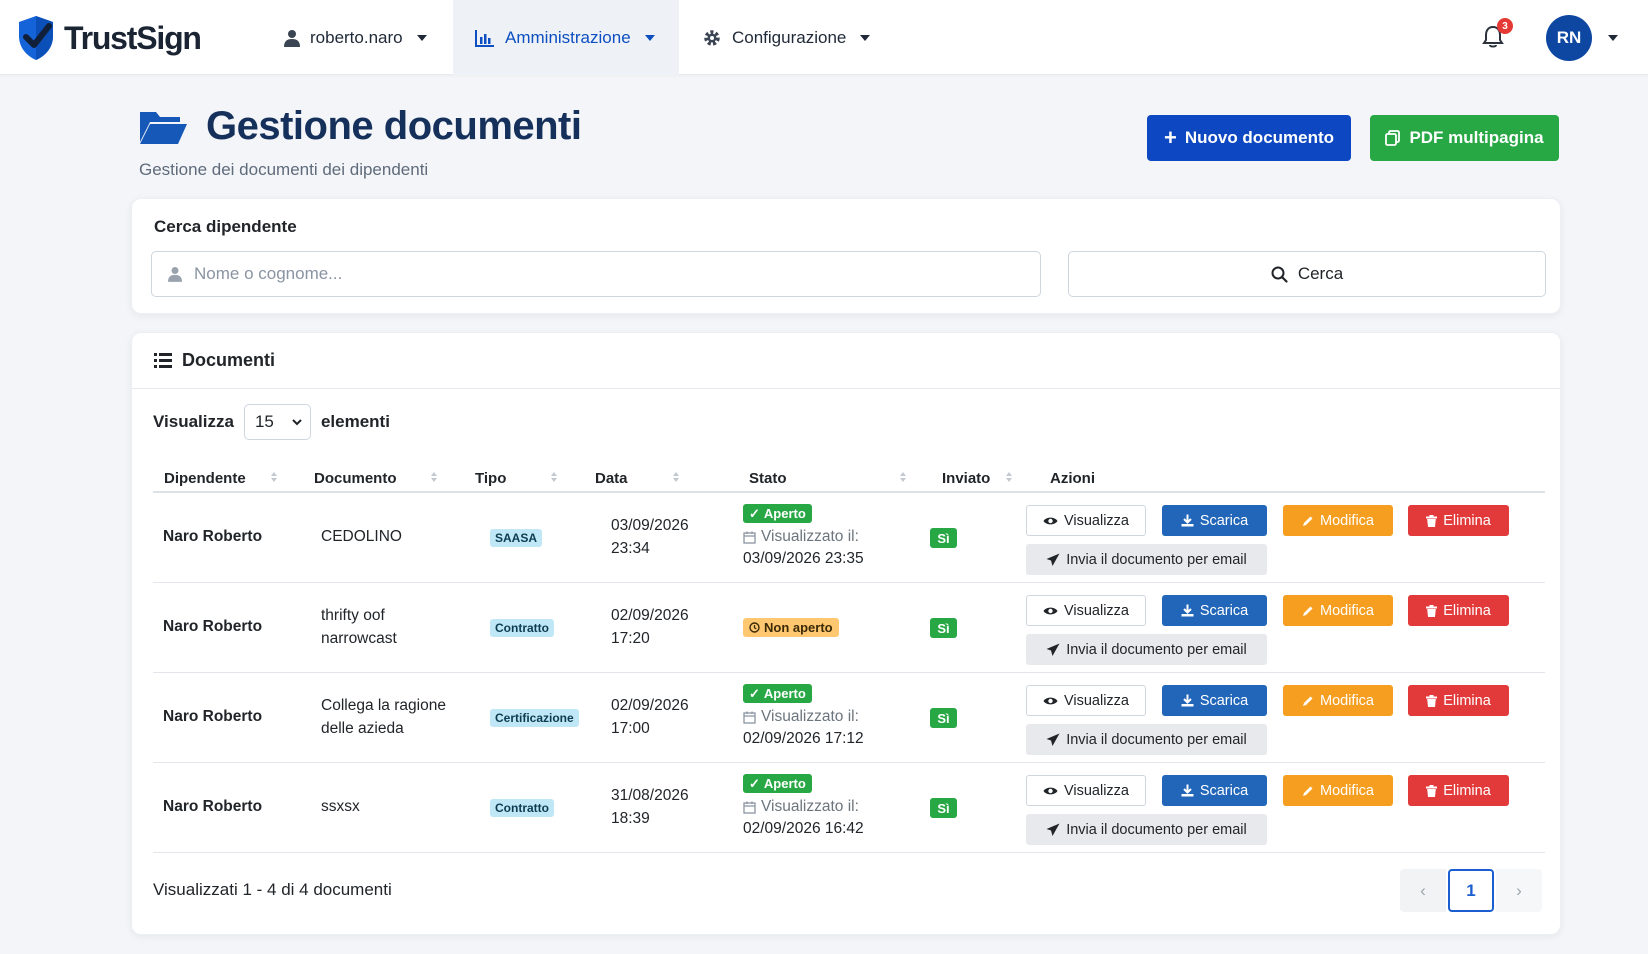  Describe the element at coordinates (786, 37) in the screenshot. I see `nav-config-menu: Configurazione` at that location.